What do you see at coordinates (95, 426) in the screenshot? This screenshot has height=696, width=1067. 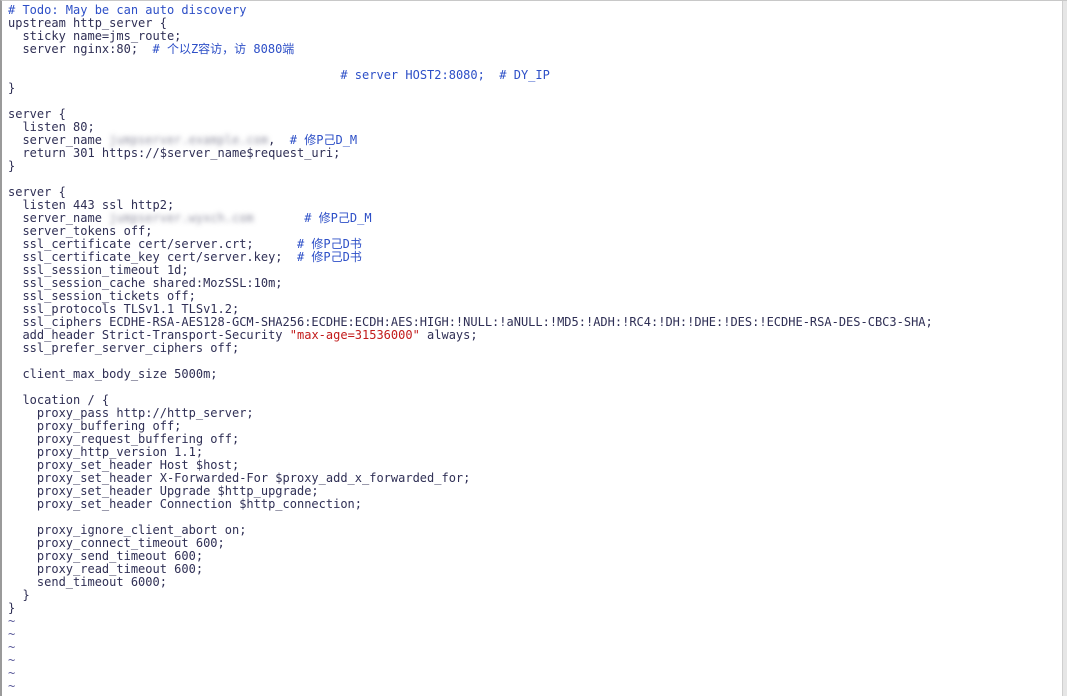 I see `code-text: proxy_buffering off;` at bounding box center [95, 426].